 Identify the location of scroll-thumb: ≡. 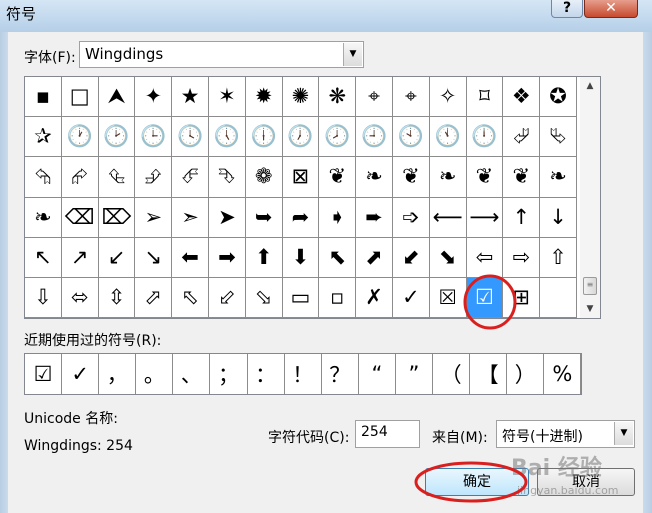
(590, 286).